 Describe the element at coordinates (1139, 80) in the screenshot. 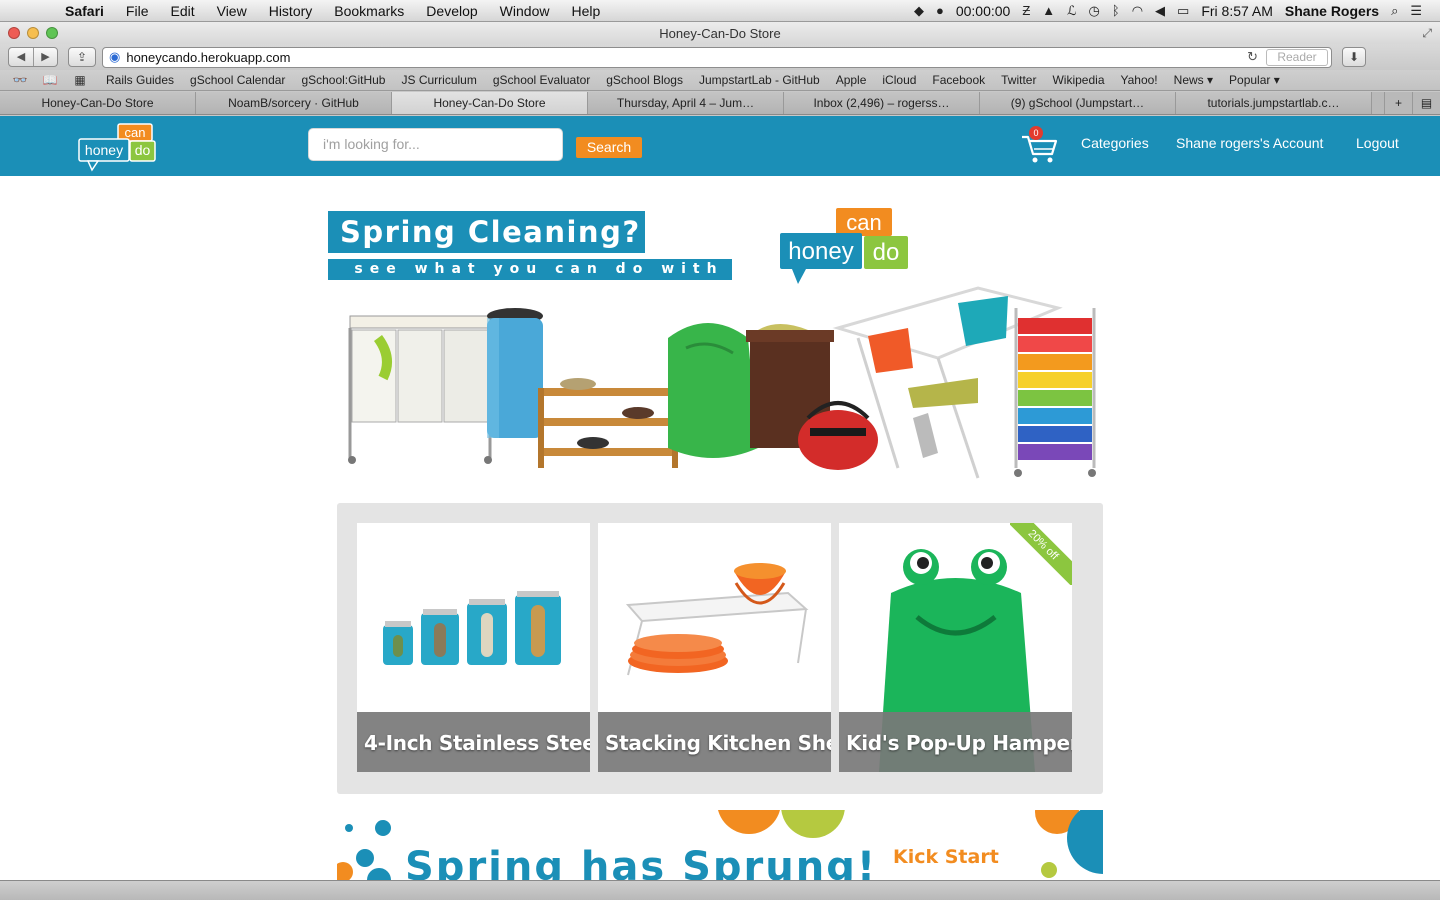

I see `bookmark-item: Yahoo!` at that location.